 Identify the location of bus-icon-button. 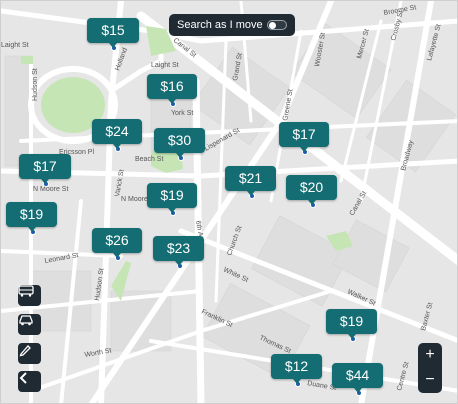
(29, 295).